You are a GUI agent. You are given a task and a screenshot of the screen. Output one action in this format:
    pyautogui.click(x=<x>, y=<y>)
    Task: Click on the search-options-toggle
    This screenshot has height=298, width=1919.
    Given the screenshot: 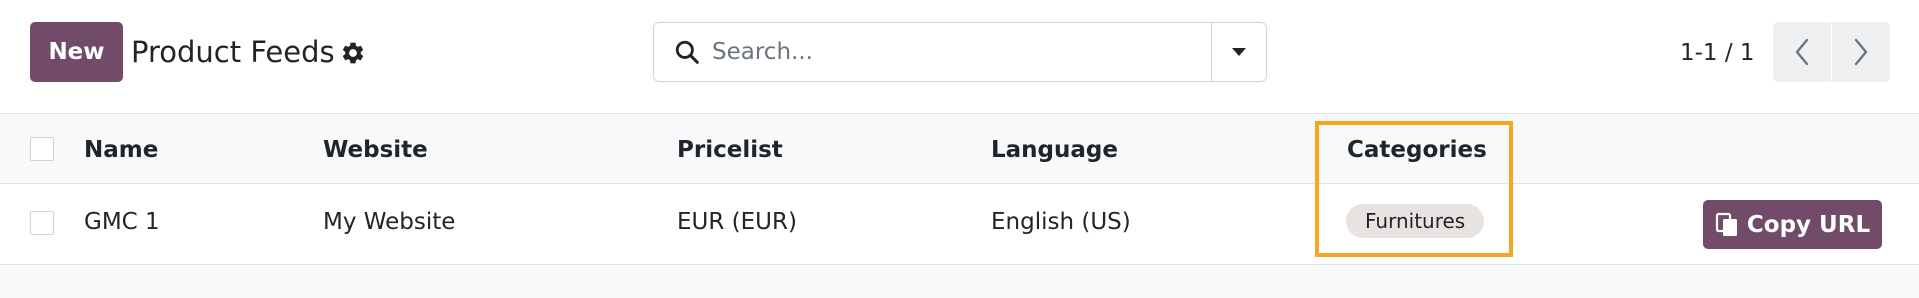 What is the action you would take?
    pyautogui.click(x=1238, y=52)
    